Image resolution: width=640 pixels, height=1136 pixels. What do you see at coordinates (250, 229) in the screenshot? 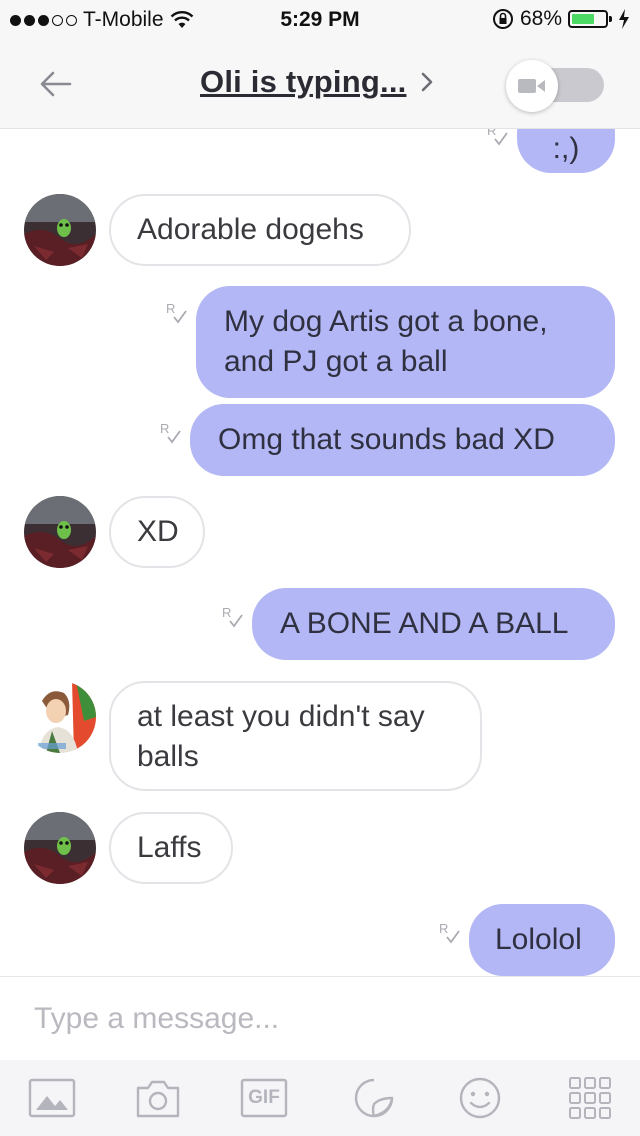
I see `message-text: Adorable dogehs` at bounding box center [250, 229].